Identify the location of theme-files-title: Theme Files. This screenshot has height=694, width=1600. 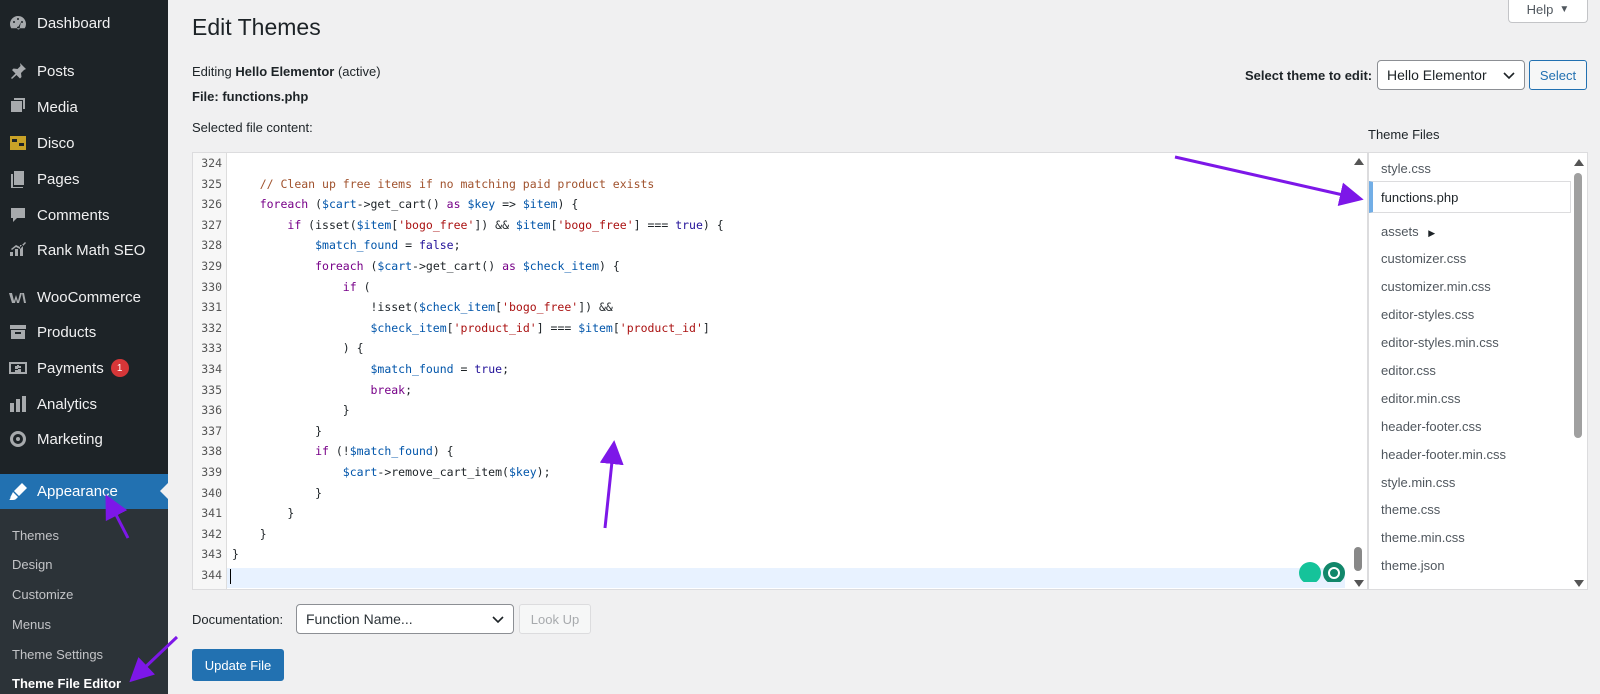
(1404, 134).